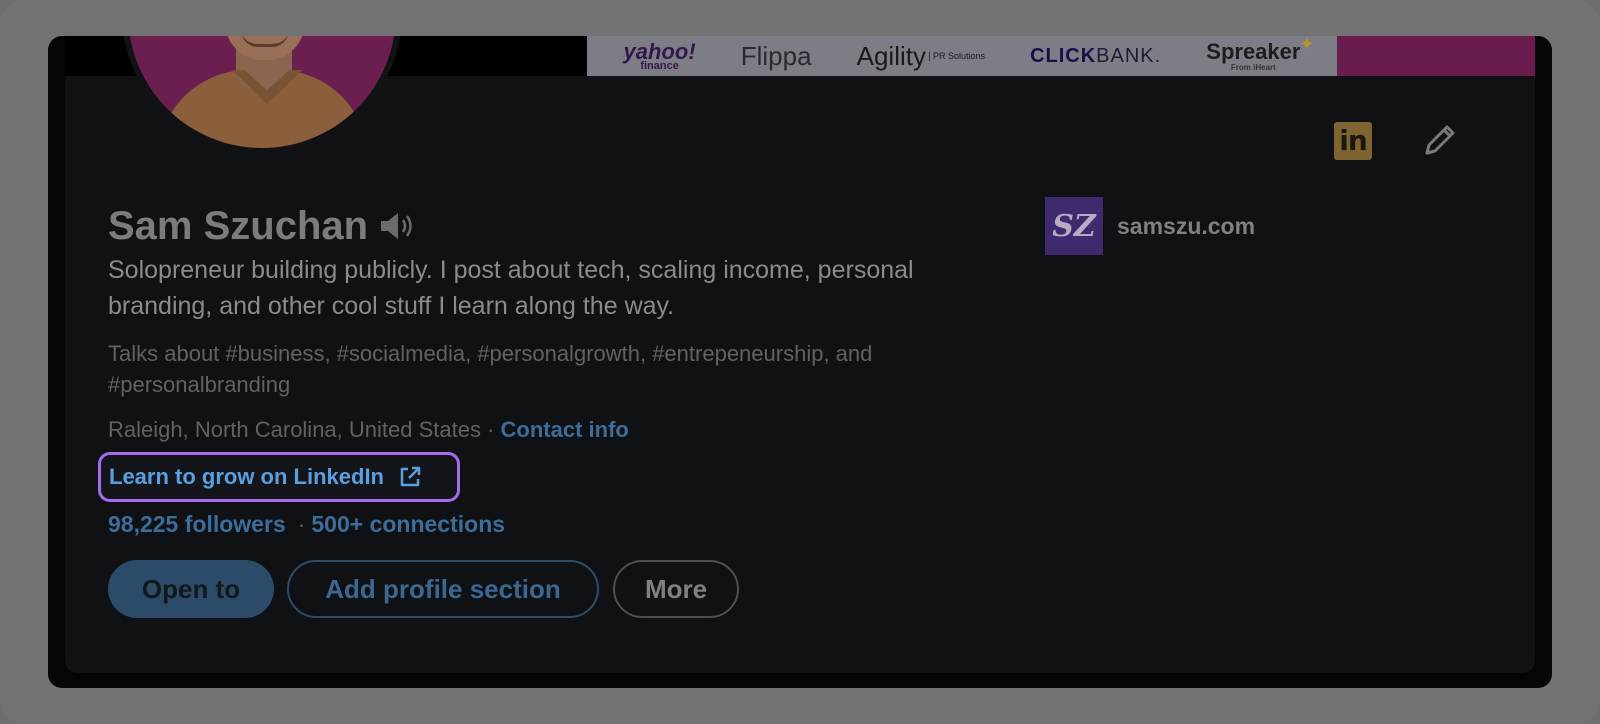  I want to click on yahoo-finance-logo: yahoo! finance, so click(659, 55).